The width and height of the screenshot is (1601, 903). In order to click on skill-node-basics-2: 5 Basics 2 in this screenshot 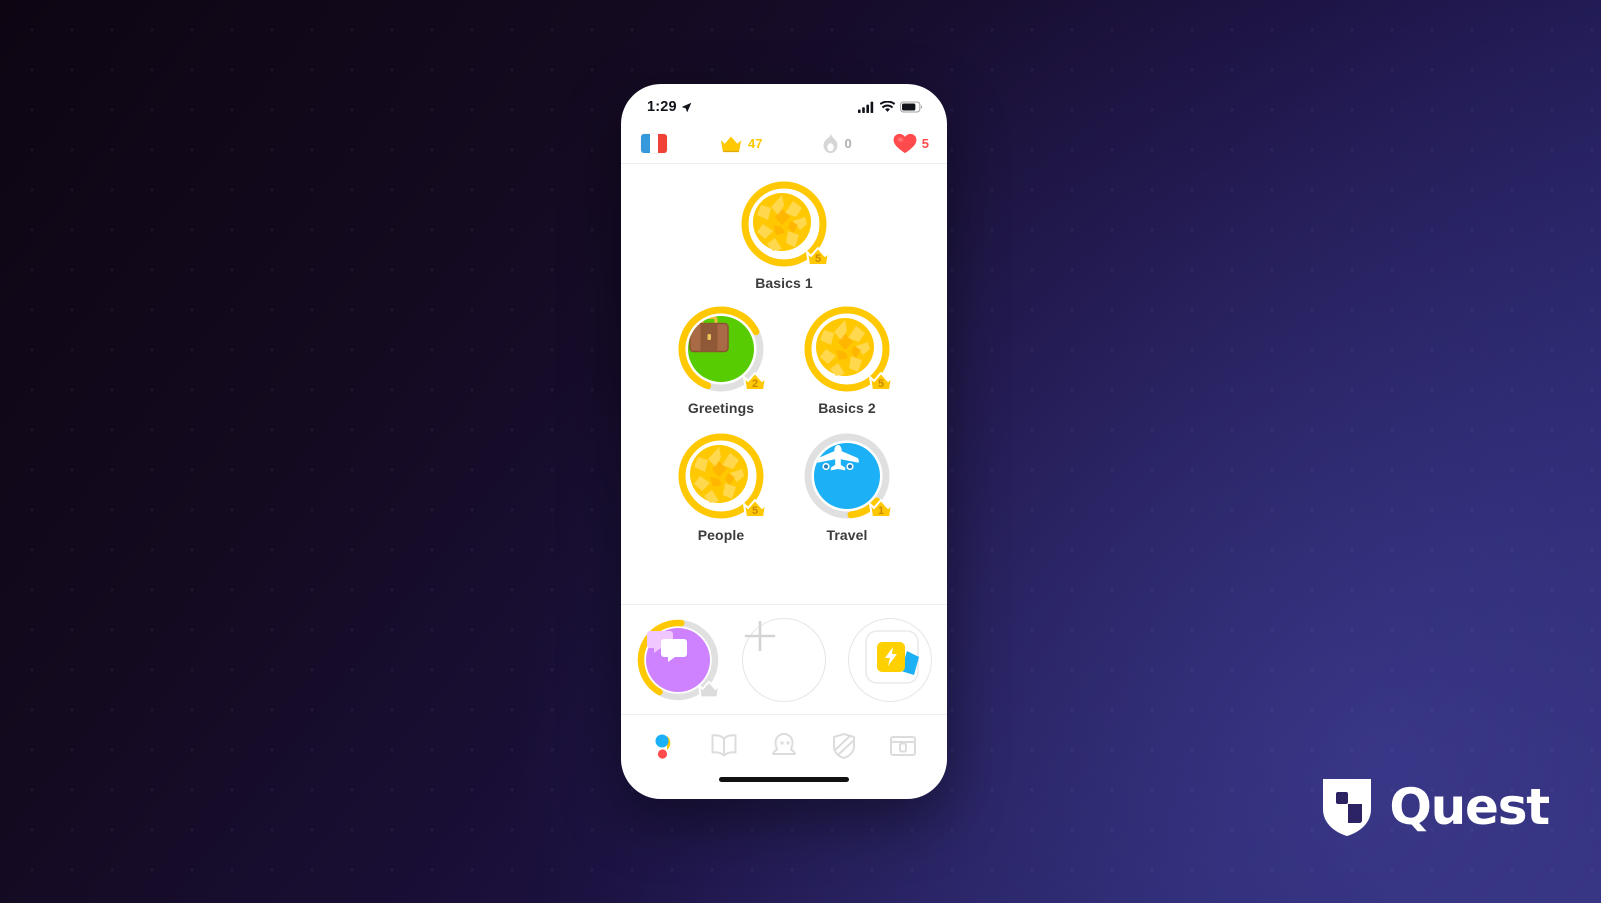, I will do `click(847, 360)`.